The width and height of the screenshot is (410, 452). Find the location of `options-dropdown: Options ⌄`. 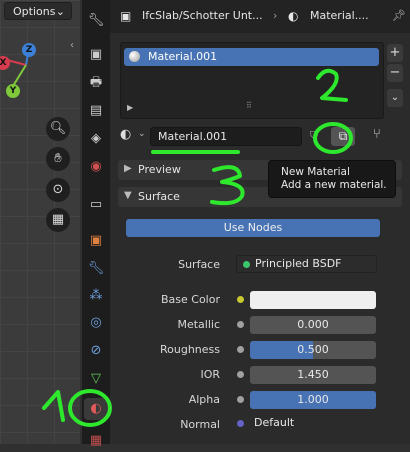

options-dropdown: Options ⌄ is located at coordinates (38, 11).